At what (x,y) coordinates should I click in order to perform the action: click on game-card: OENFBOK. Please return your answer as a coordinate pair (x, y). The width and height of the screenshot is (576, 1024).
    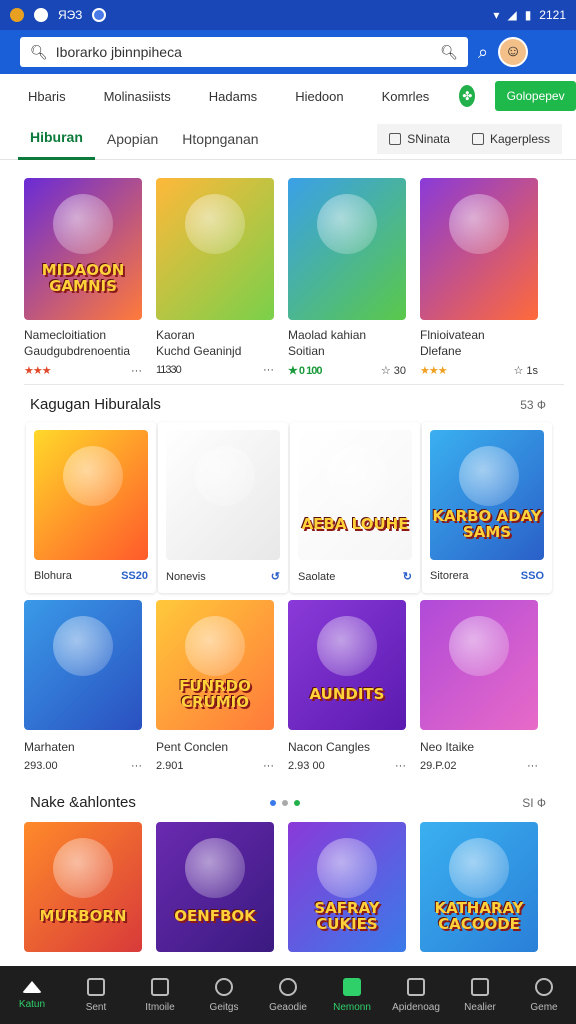
    Looking at the image, I should click on (215, 887).